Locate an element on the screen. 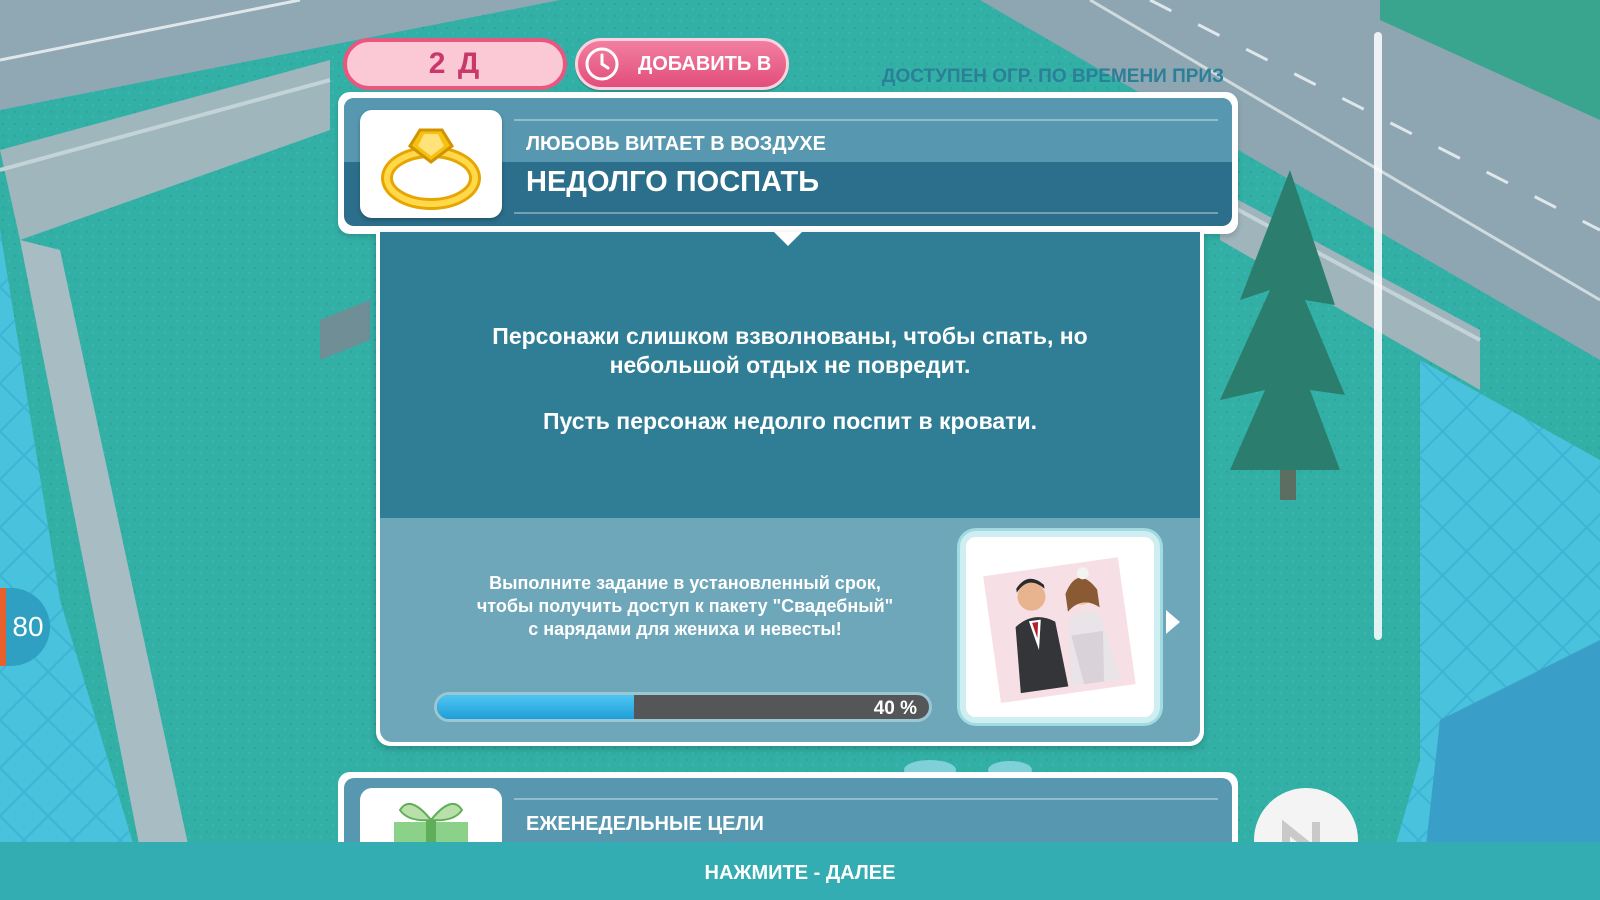 This screenshot has width=1600, height=900. quest-icon-tile is located at coordinates (431, 164).